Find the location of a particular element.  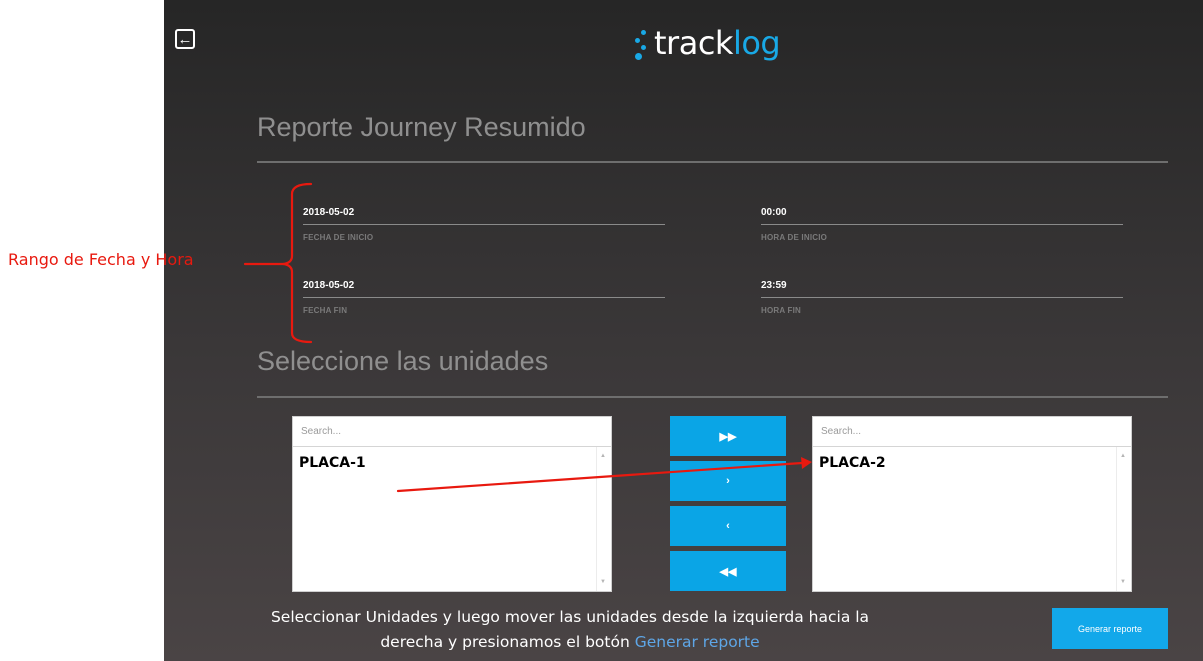

end-time-field: 23:59 HORA FIN is located at coordinates (942, 297).